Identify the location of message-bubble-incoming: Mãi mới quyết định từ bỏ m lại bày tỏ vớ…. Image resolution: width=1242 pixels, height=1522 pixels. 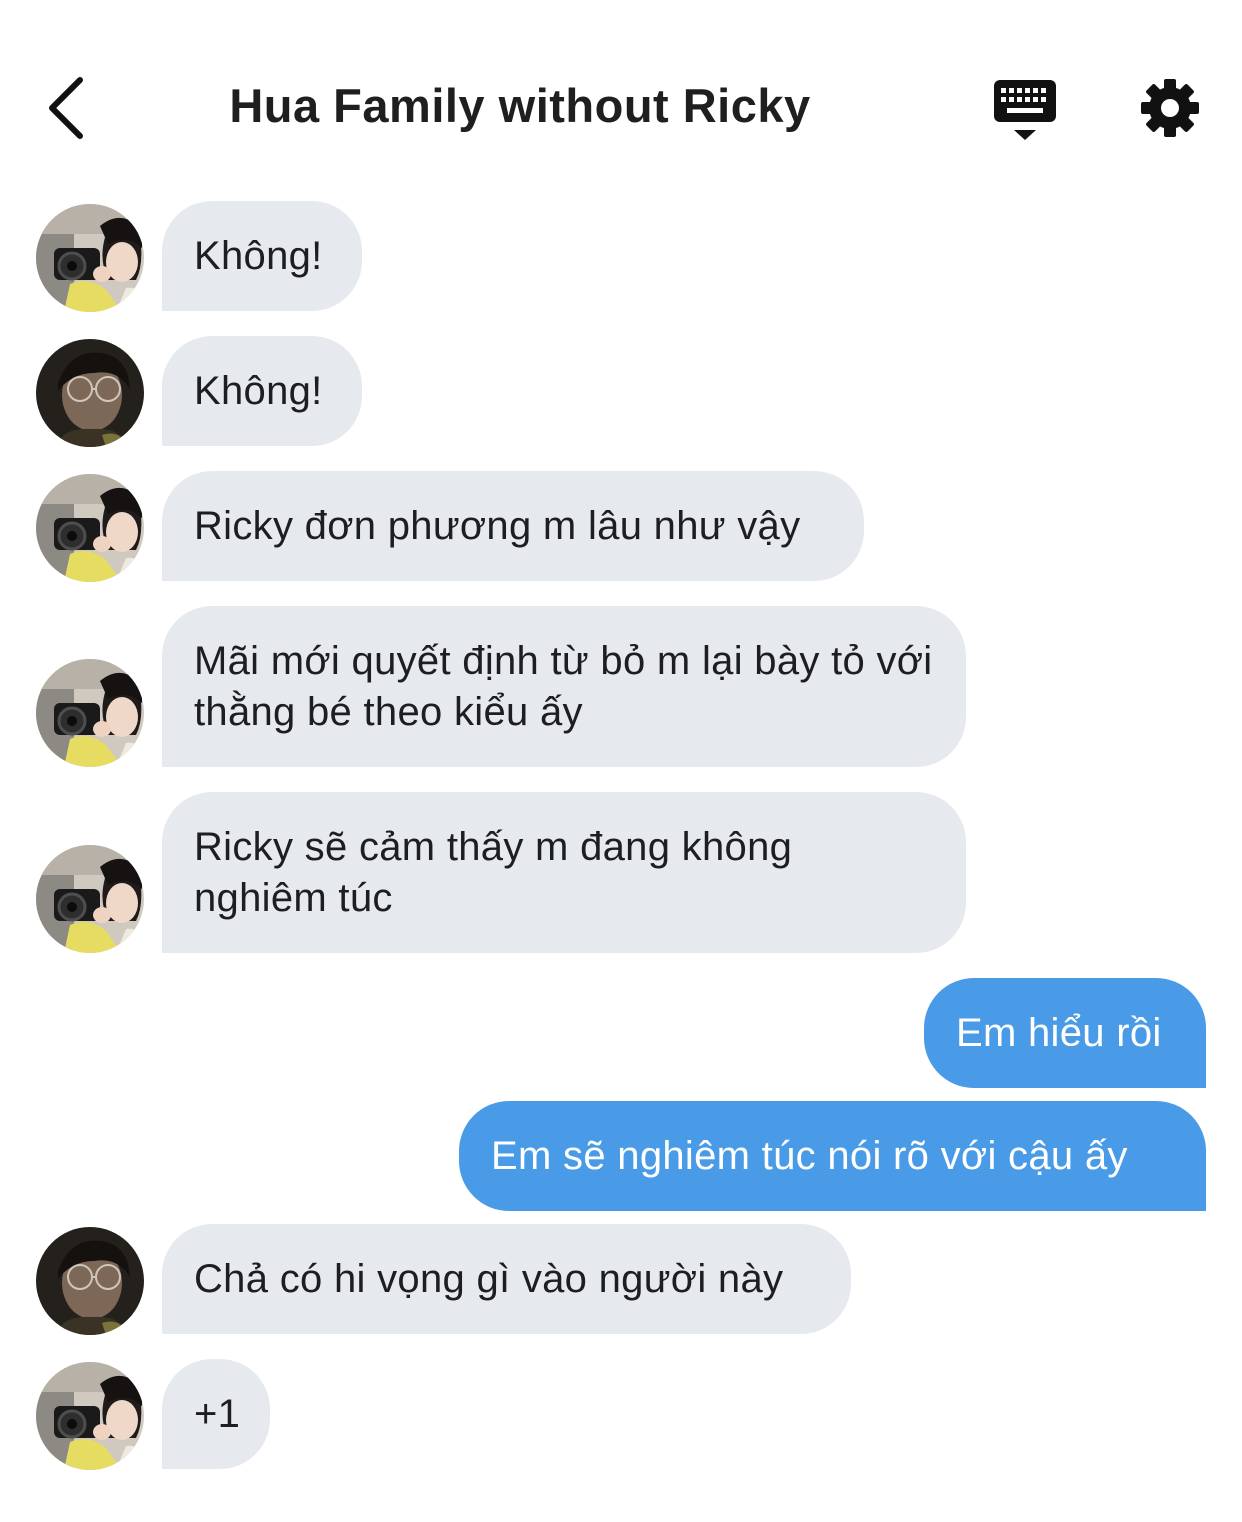
(564, 686).